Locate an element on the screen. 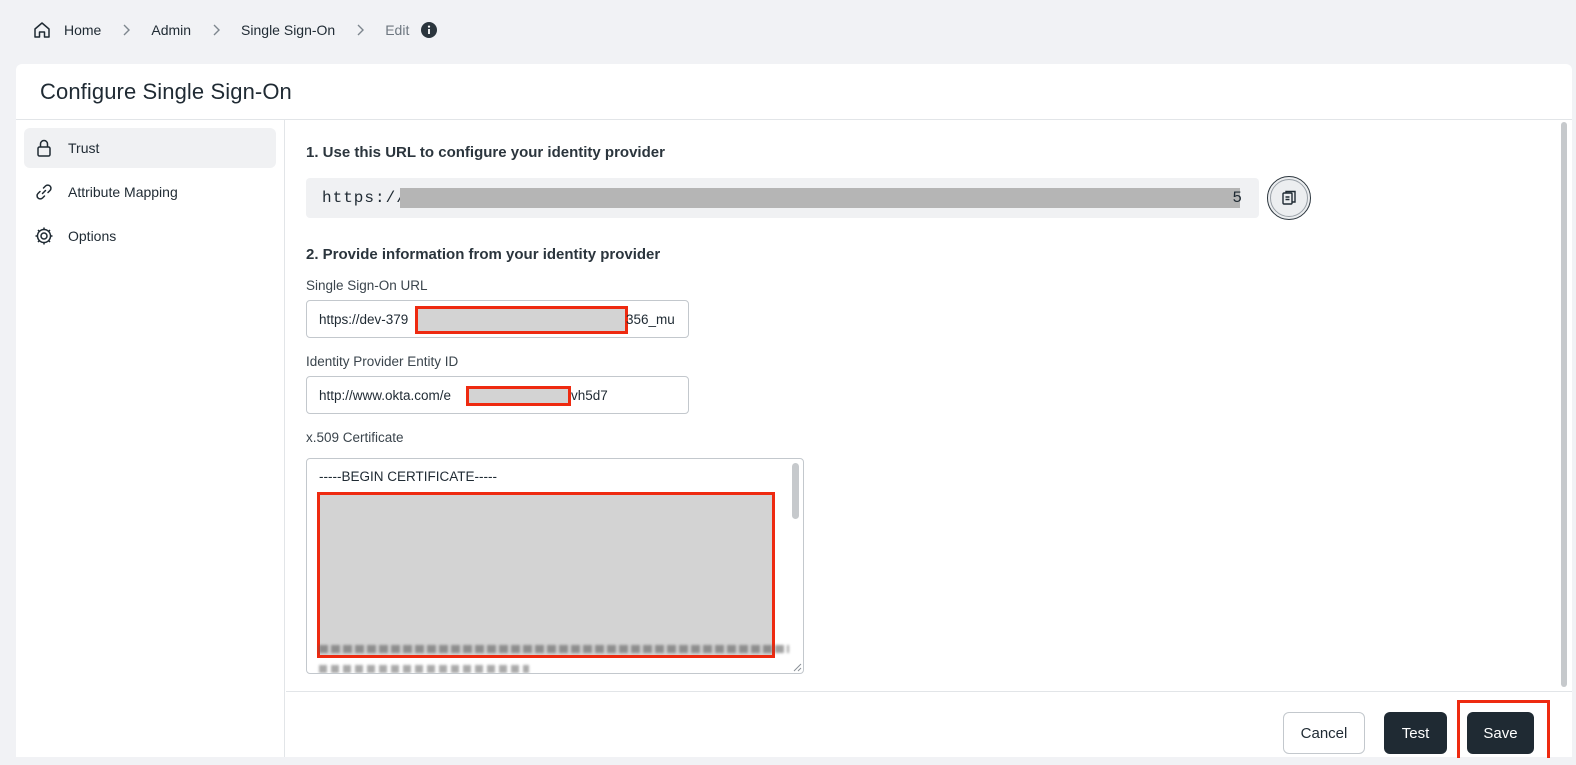  save-button: Save is located at coordinates (1500, 733).